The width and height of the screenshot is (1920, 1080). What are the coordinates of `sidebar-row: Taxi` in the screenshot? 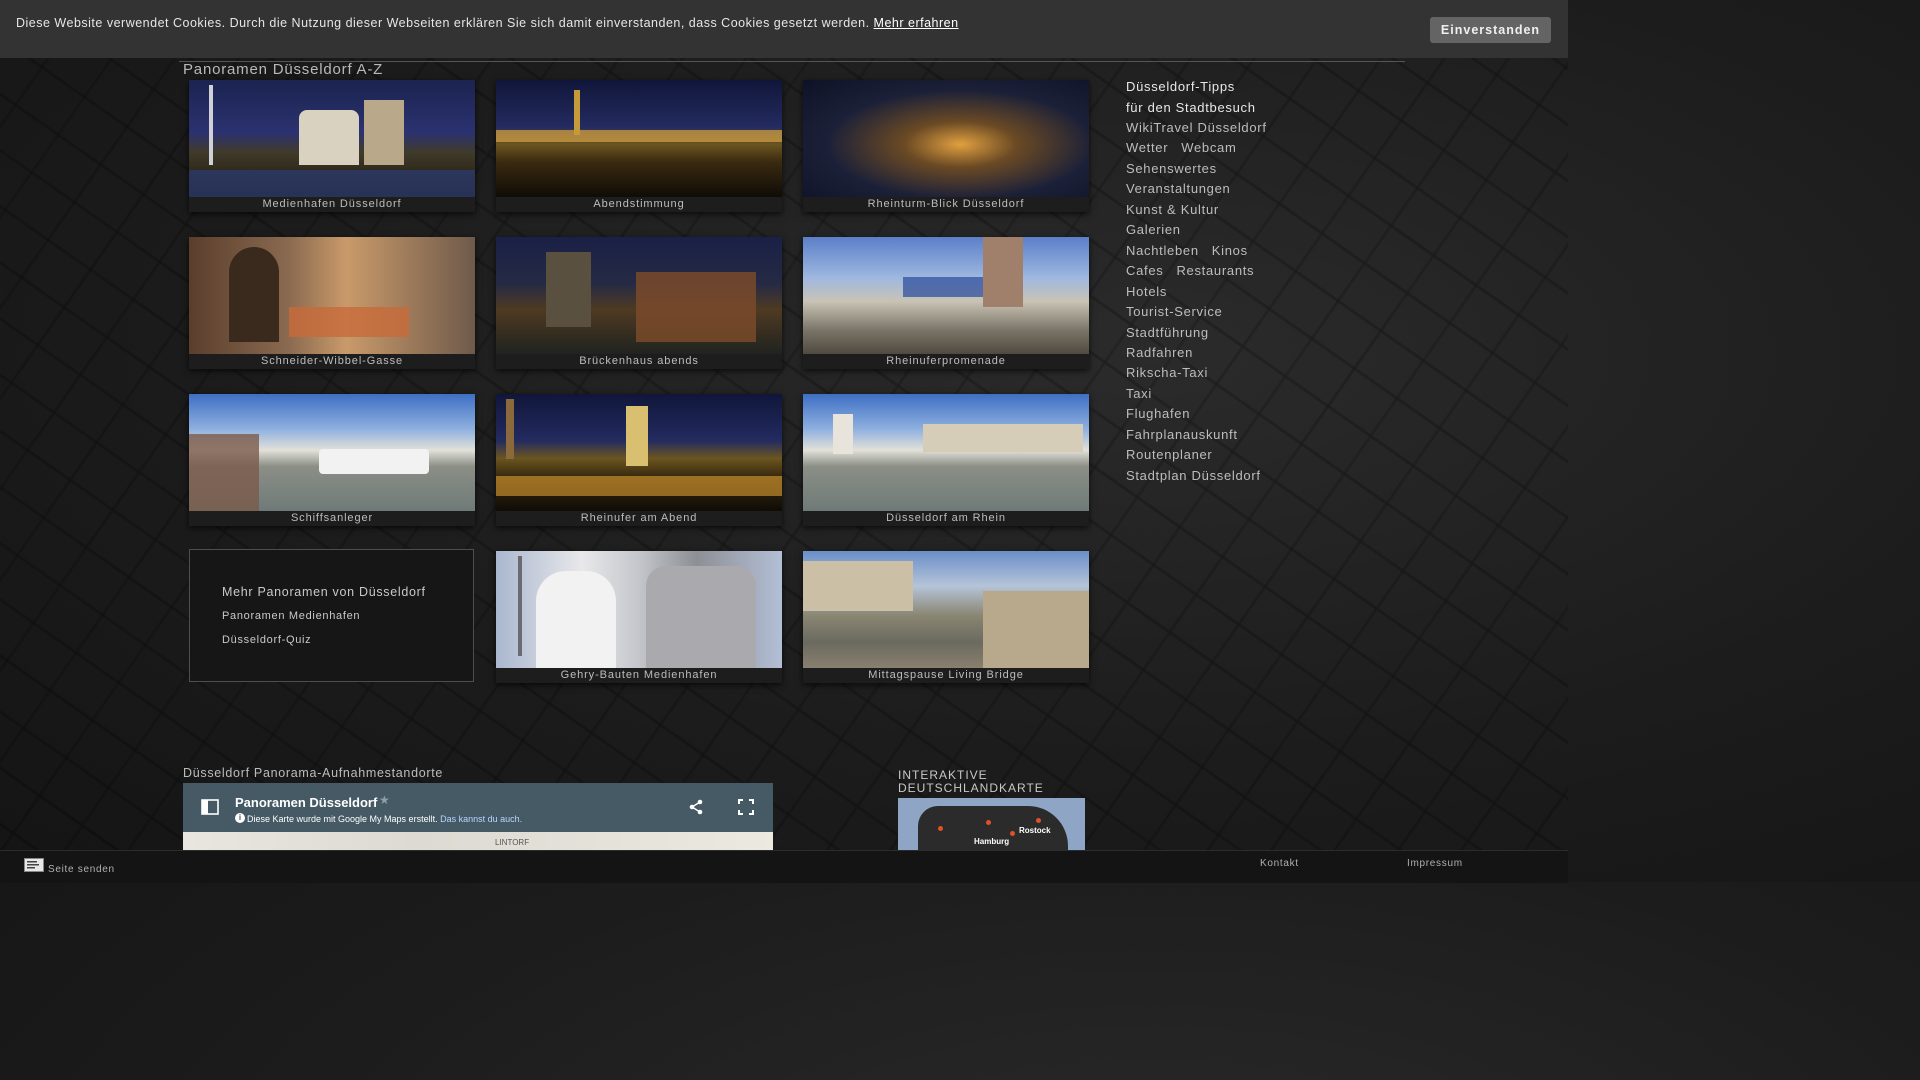 It's located at (1203, 394).